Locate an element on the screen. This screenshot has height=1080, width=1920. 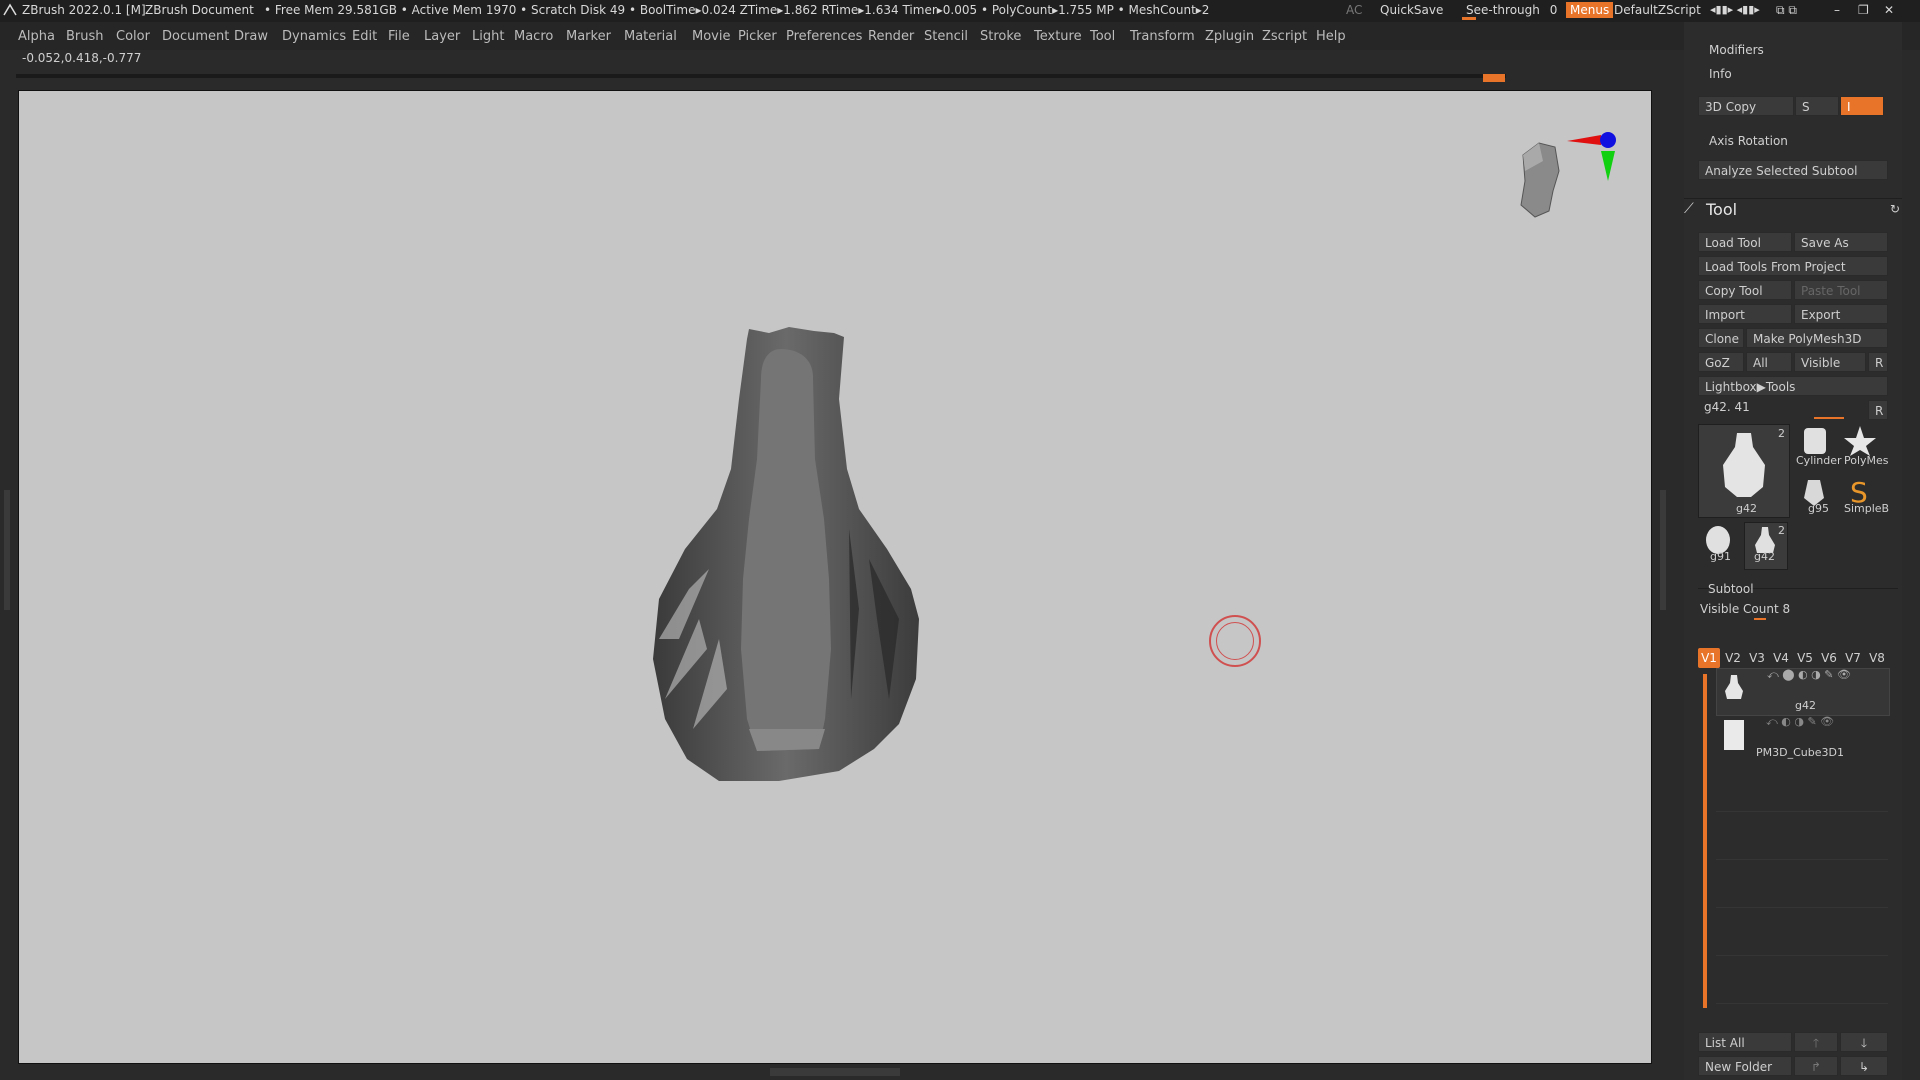
menu-item-brush: Brush is located at coordinates (85, 36).